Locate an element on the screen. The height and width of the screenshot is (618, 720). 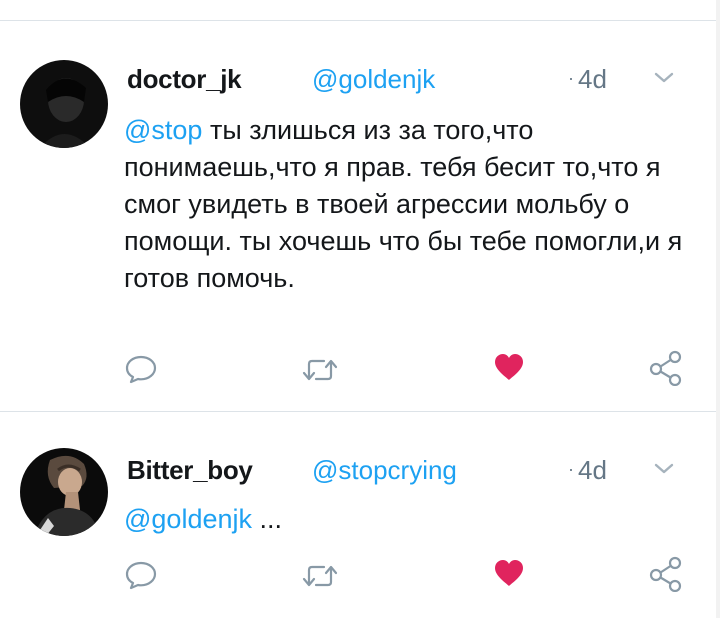
mention-link: @stop is located at coordinates (163, 130).